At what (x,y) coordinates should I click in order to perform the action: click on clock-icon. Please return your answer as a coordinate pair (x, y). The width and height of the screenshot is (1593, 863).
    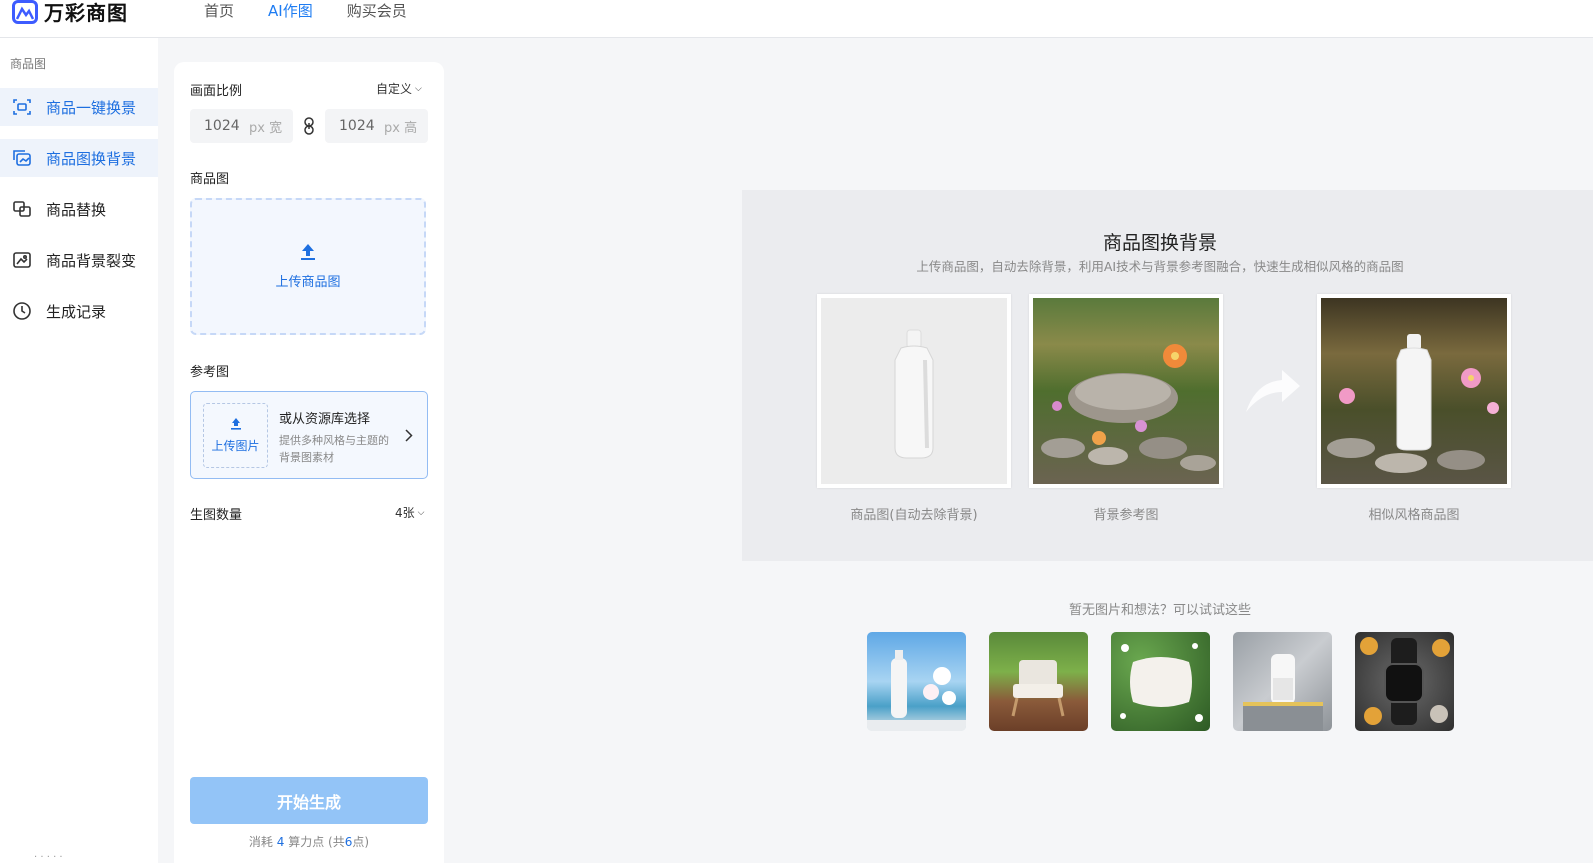
    Looking at the image, I should click on (22, 311).